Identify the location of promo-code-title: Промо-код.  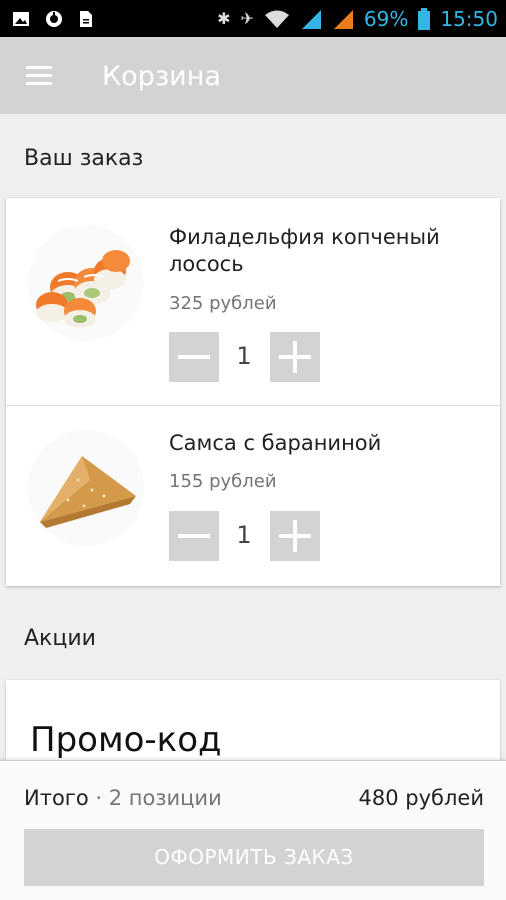
(126, 740).